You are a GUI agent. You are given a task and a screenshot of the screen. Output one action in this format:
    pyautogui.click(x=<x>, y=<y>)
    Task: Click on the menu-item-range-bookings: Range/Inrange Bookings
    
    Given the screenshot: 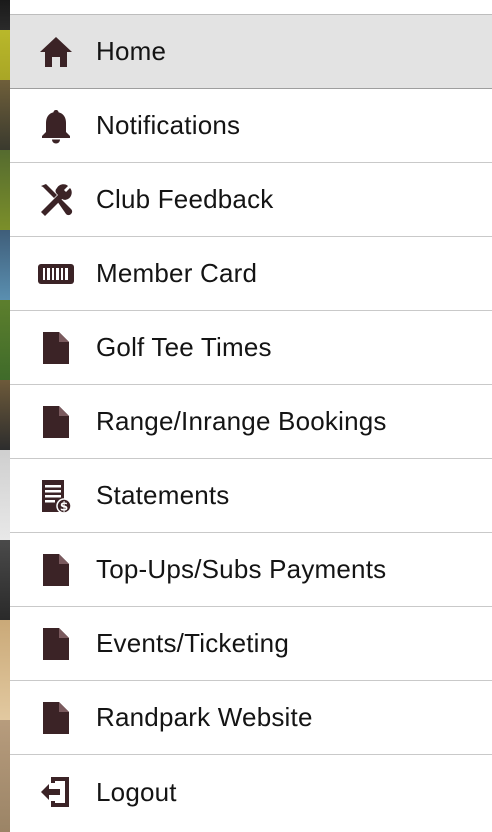 What is the action you would take?
    pyautogui.click(x=251, y=422)
    